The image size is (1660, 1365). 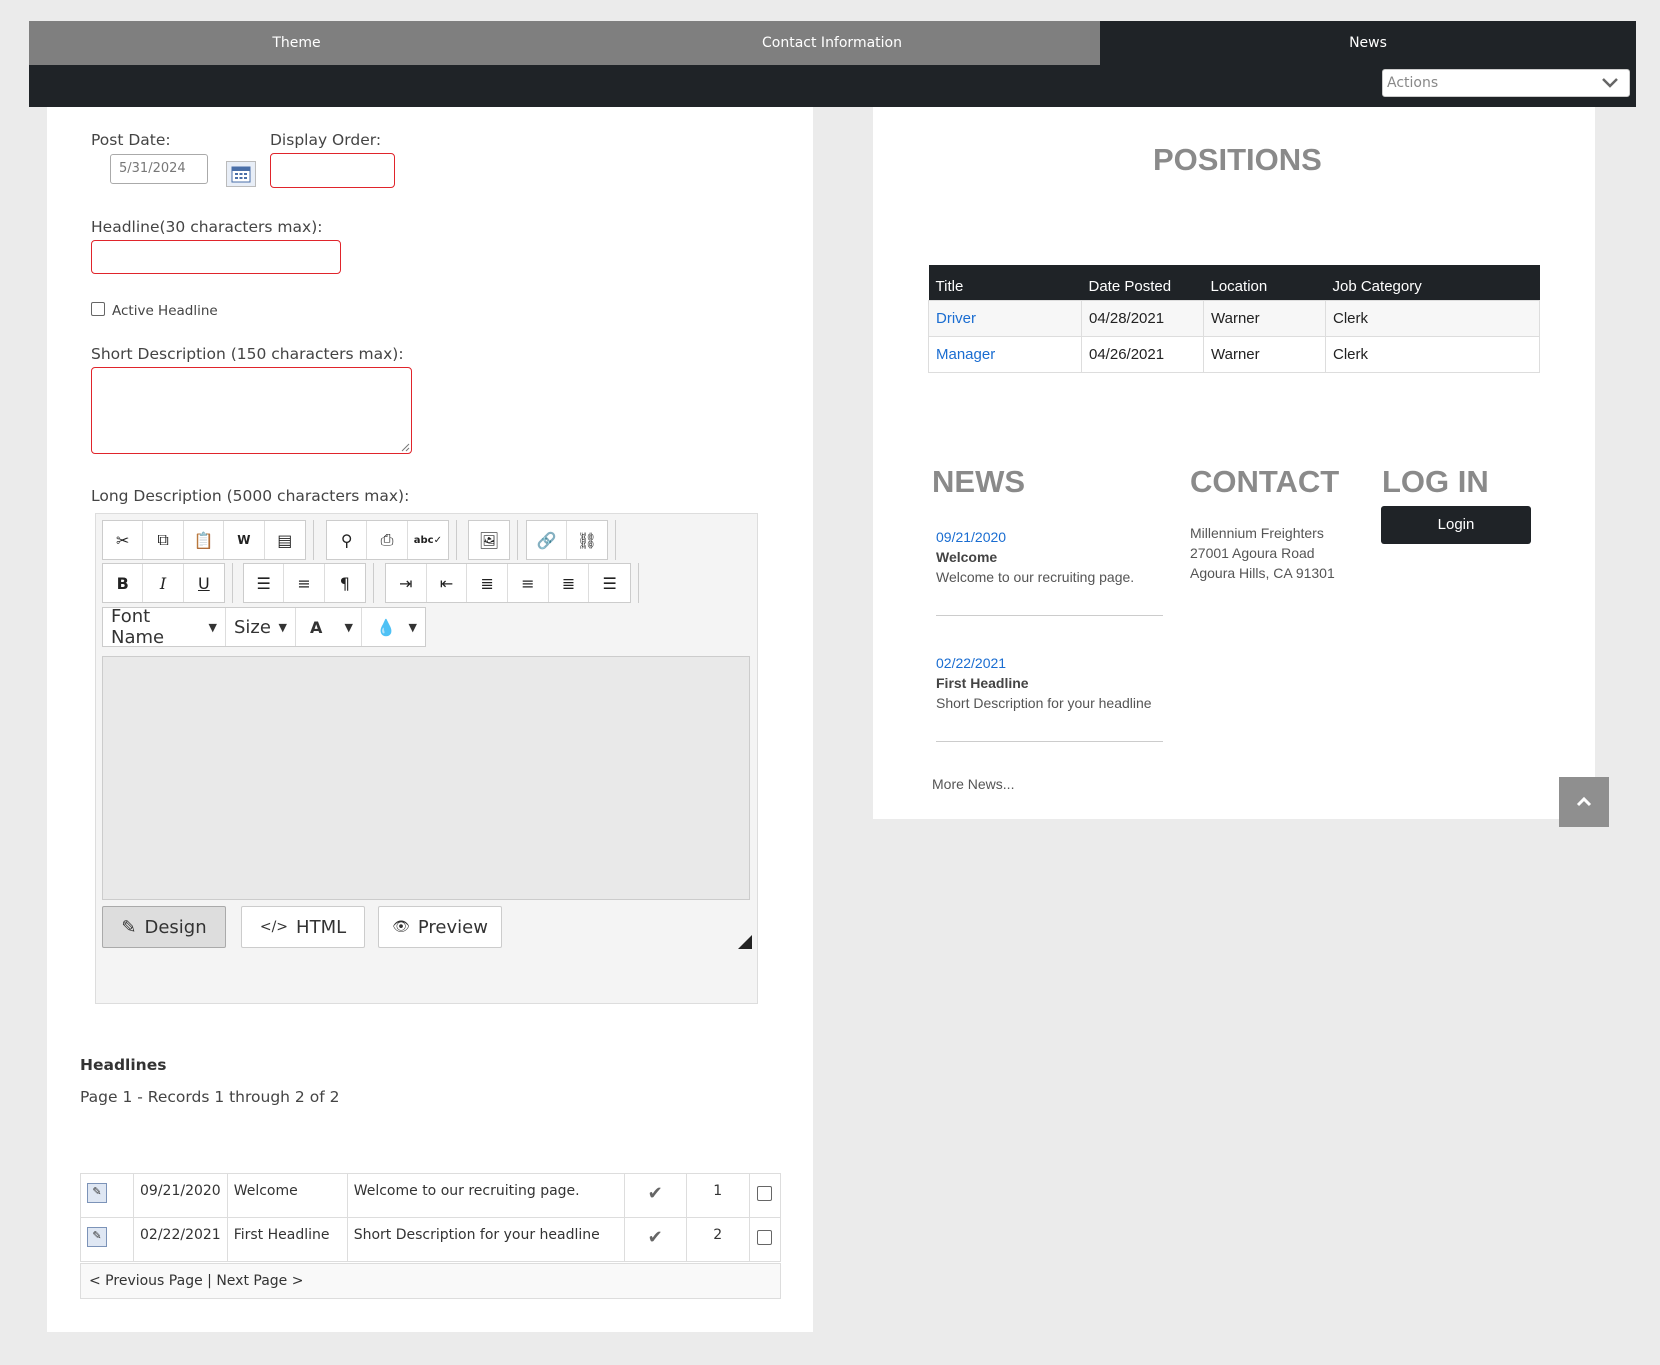 What do you see at coordinates (965, 354) in the screenshot?
I see `position-link: Manager` at bounding box center [965, 354].